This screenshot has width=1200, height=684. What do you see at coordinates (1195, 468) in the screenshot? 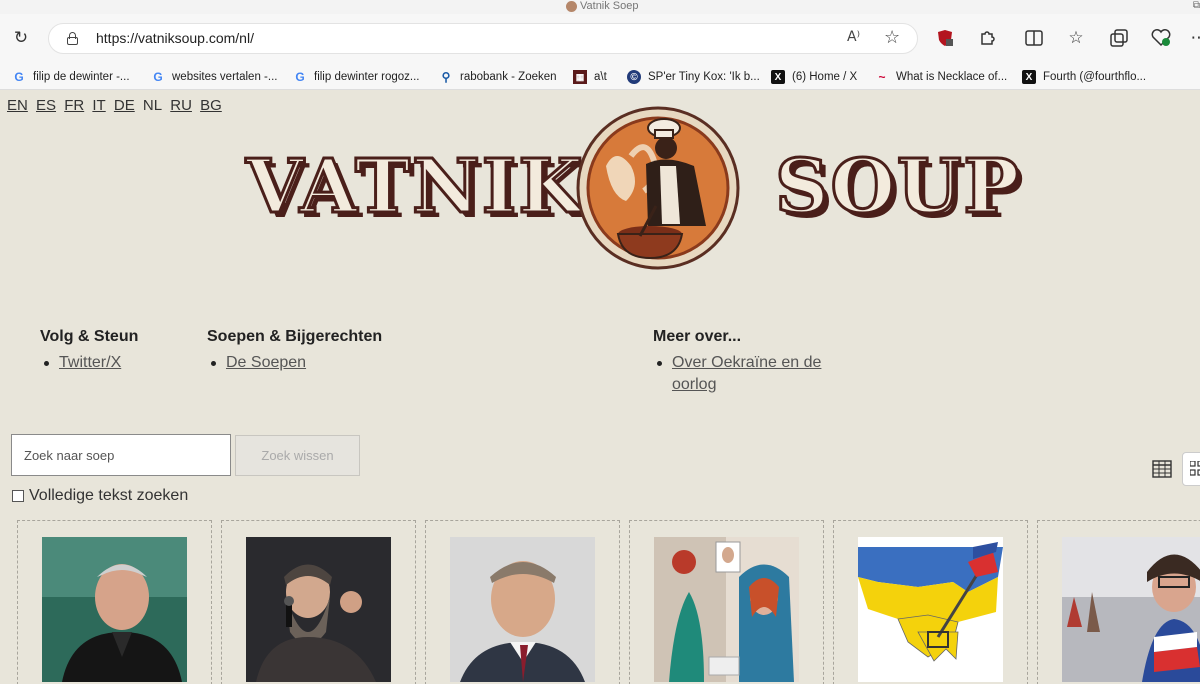
I see `grid-view-icon` at bounding box center [1195, 468].